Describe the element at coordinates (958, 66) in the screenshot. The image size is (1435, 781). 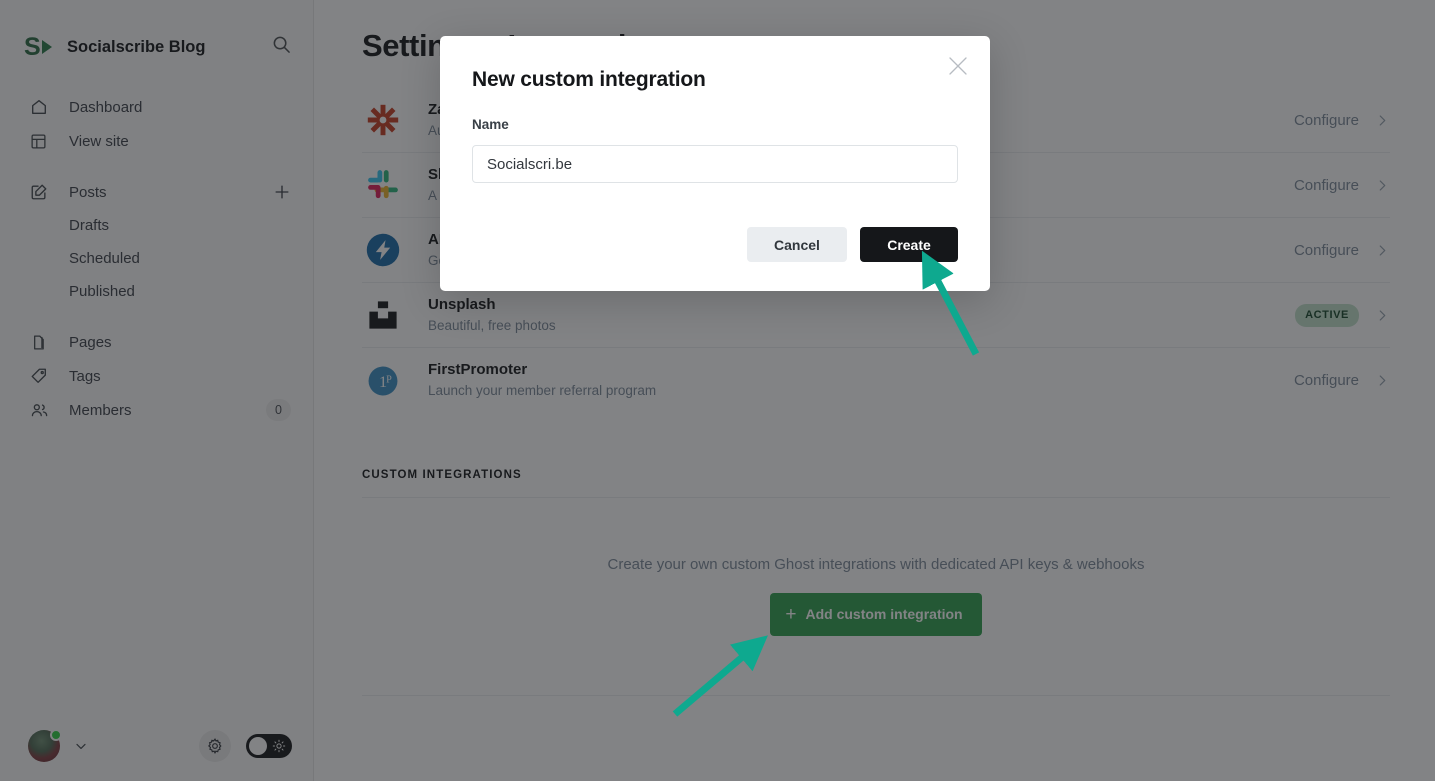
I see `close-icon` at that location.